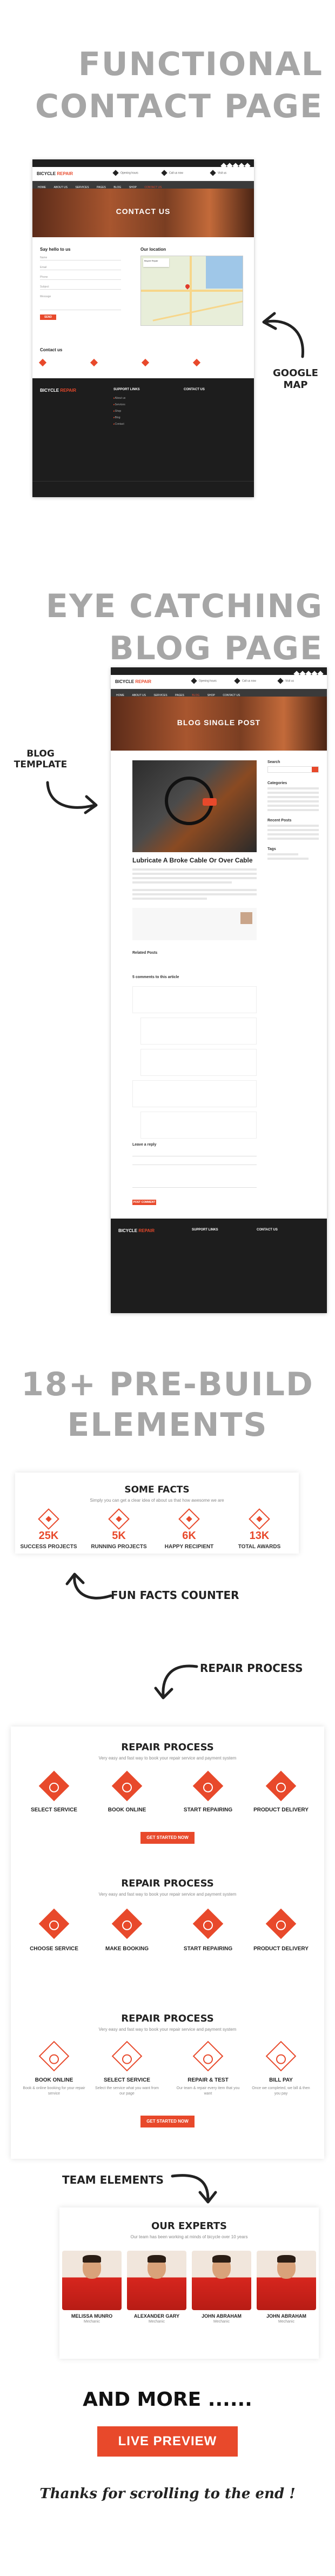  I want to click on footer-link: Services, so click(119, 404).